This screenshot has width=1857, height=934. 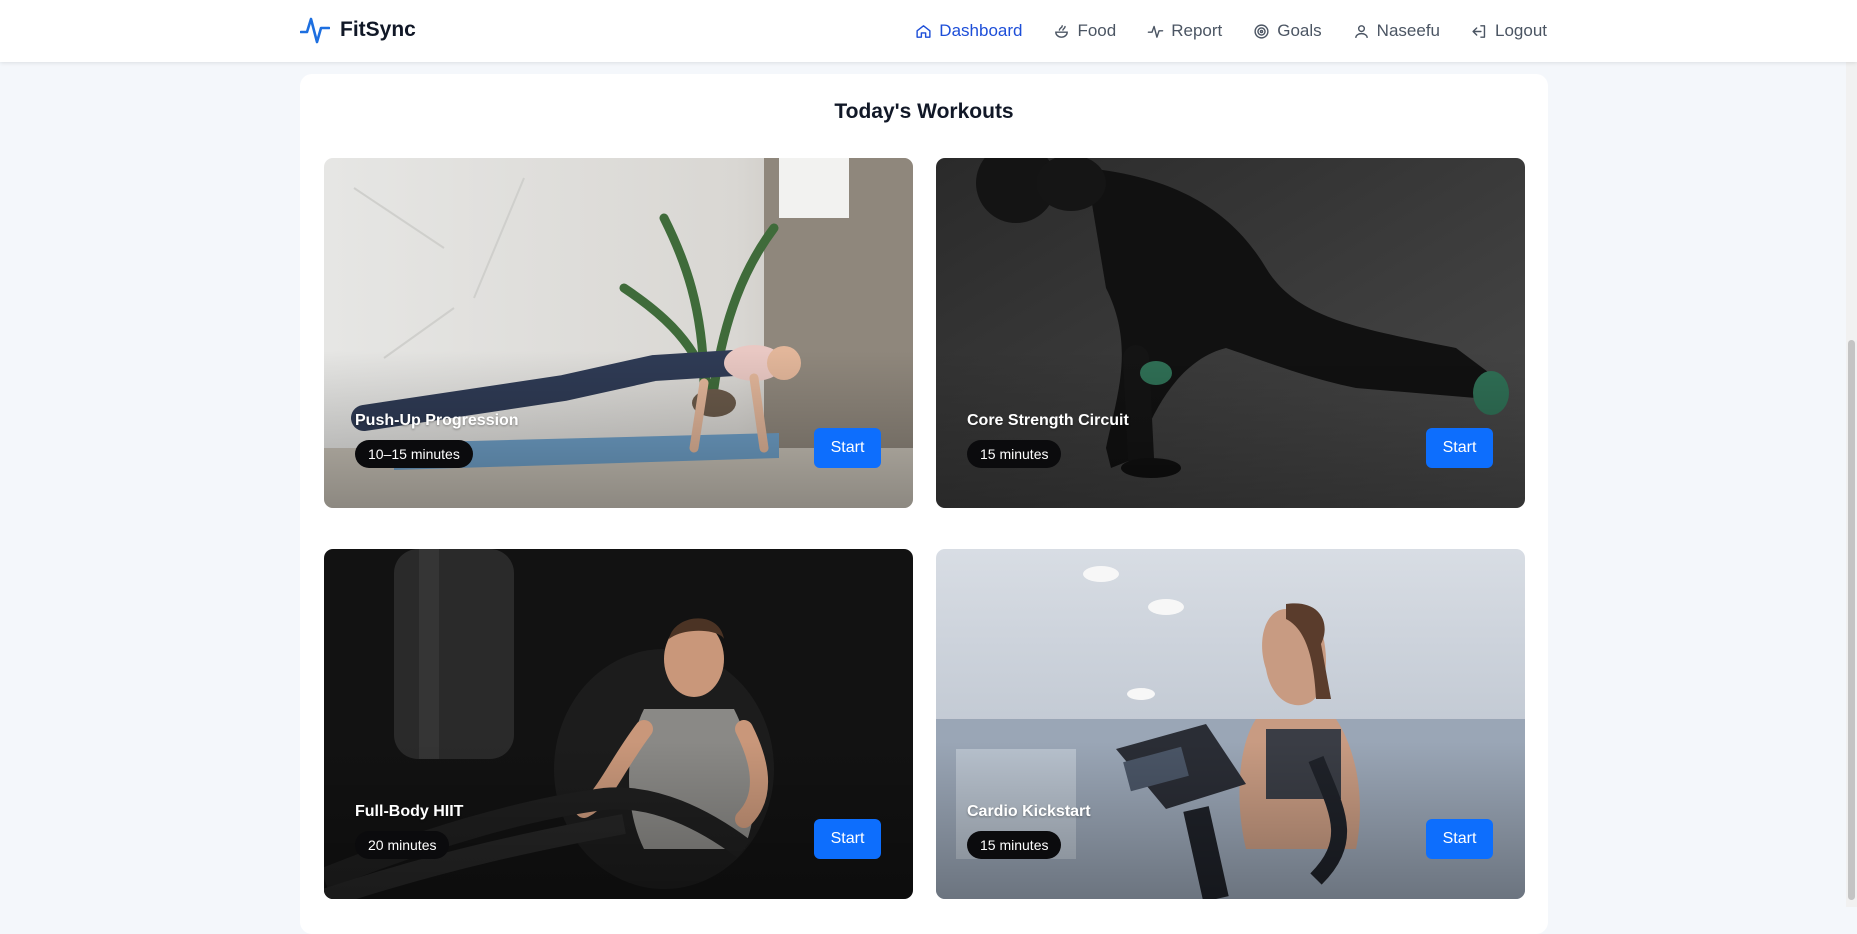 What do you see at coordinates (1361, 31) in the screenshot?
I see `user-icon` at bounding box center [1361, 31].